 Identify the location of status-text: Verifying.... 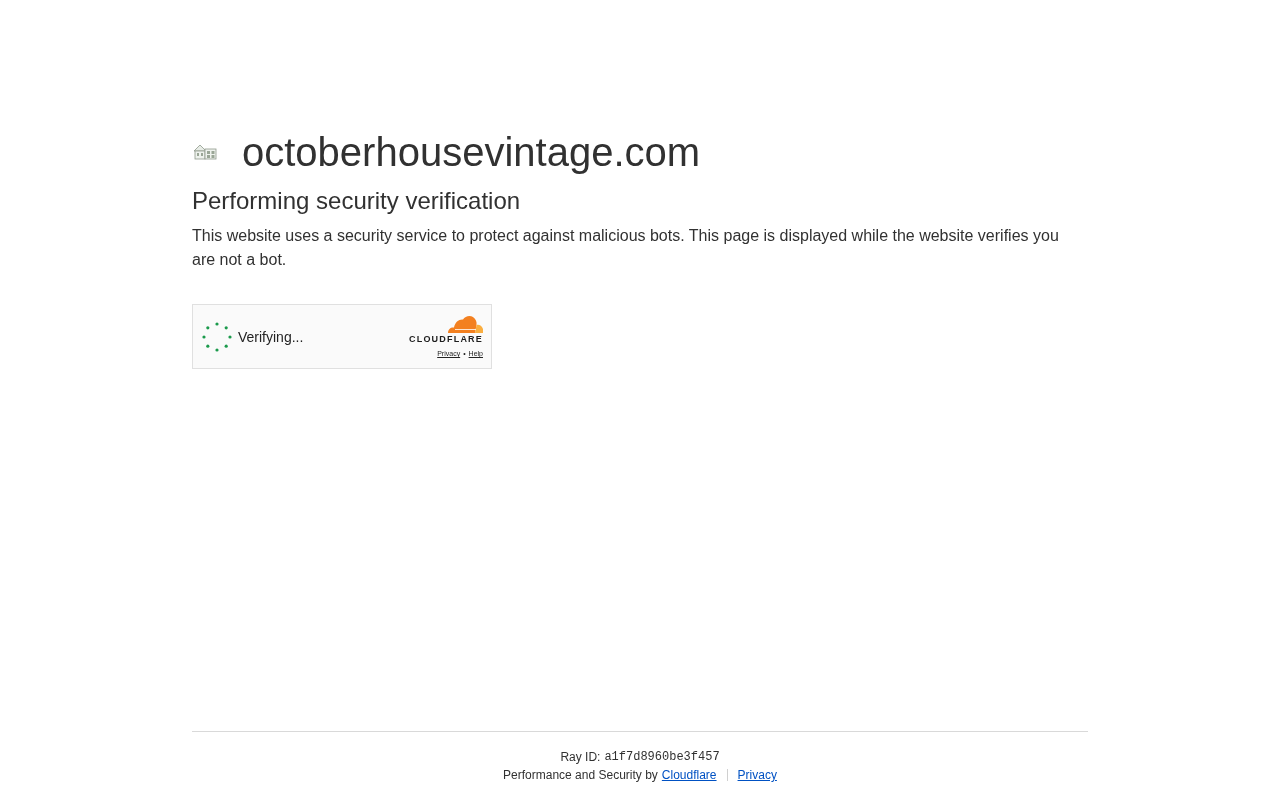
(271, 336).